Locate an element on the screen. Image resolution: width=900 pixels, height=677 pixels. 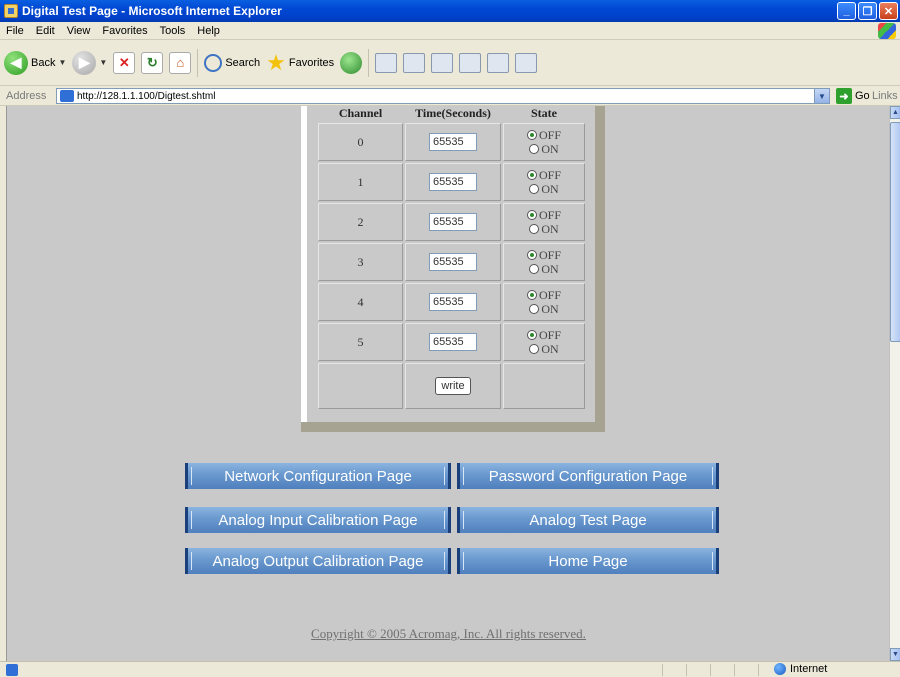
close-button: ✕ is located at coordinates (888, 11).